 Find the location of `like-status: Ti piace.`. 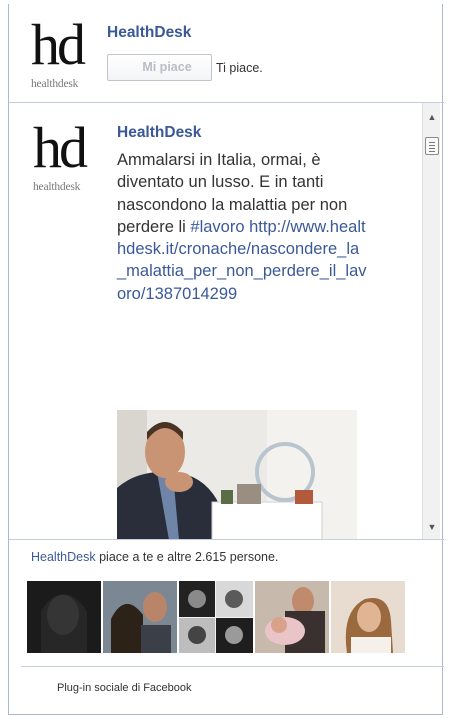

like-status: Ti piace. is located at coordinates (239, 68).